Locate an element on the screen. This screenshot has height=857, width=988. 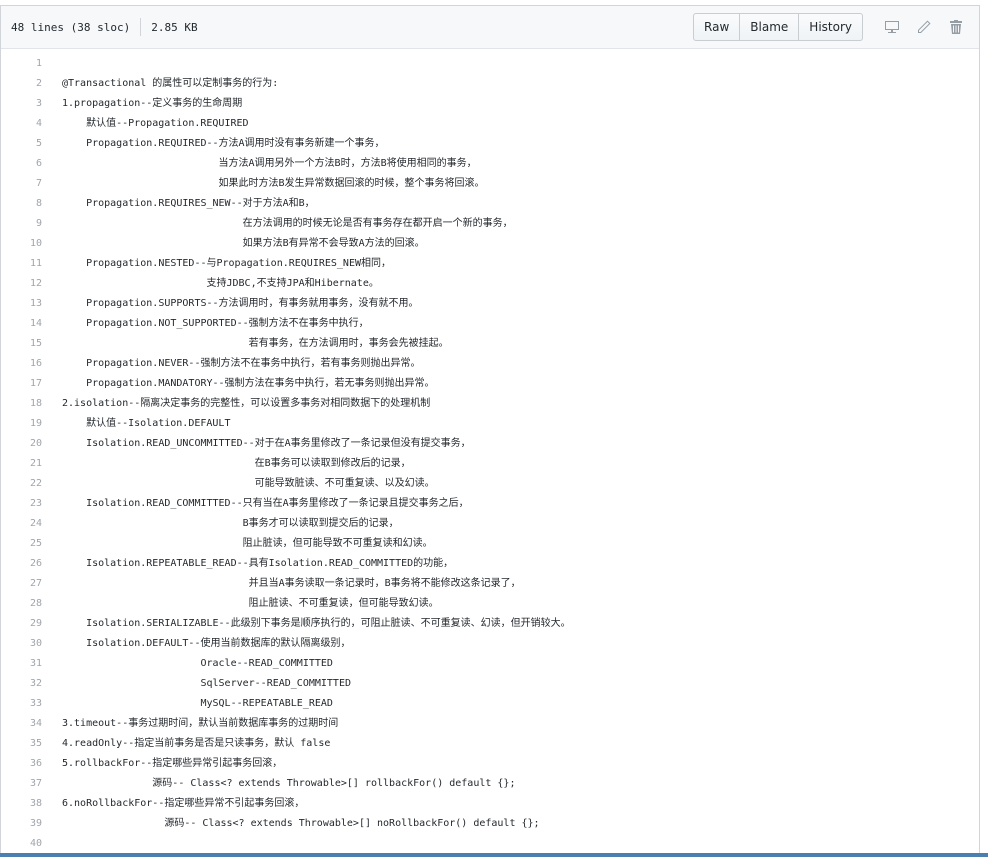
history-button: History is located at coordinates (831, 27).